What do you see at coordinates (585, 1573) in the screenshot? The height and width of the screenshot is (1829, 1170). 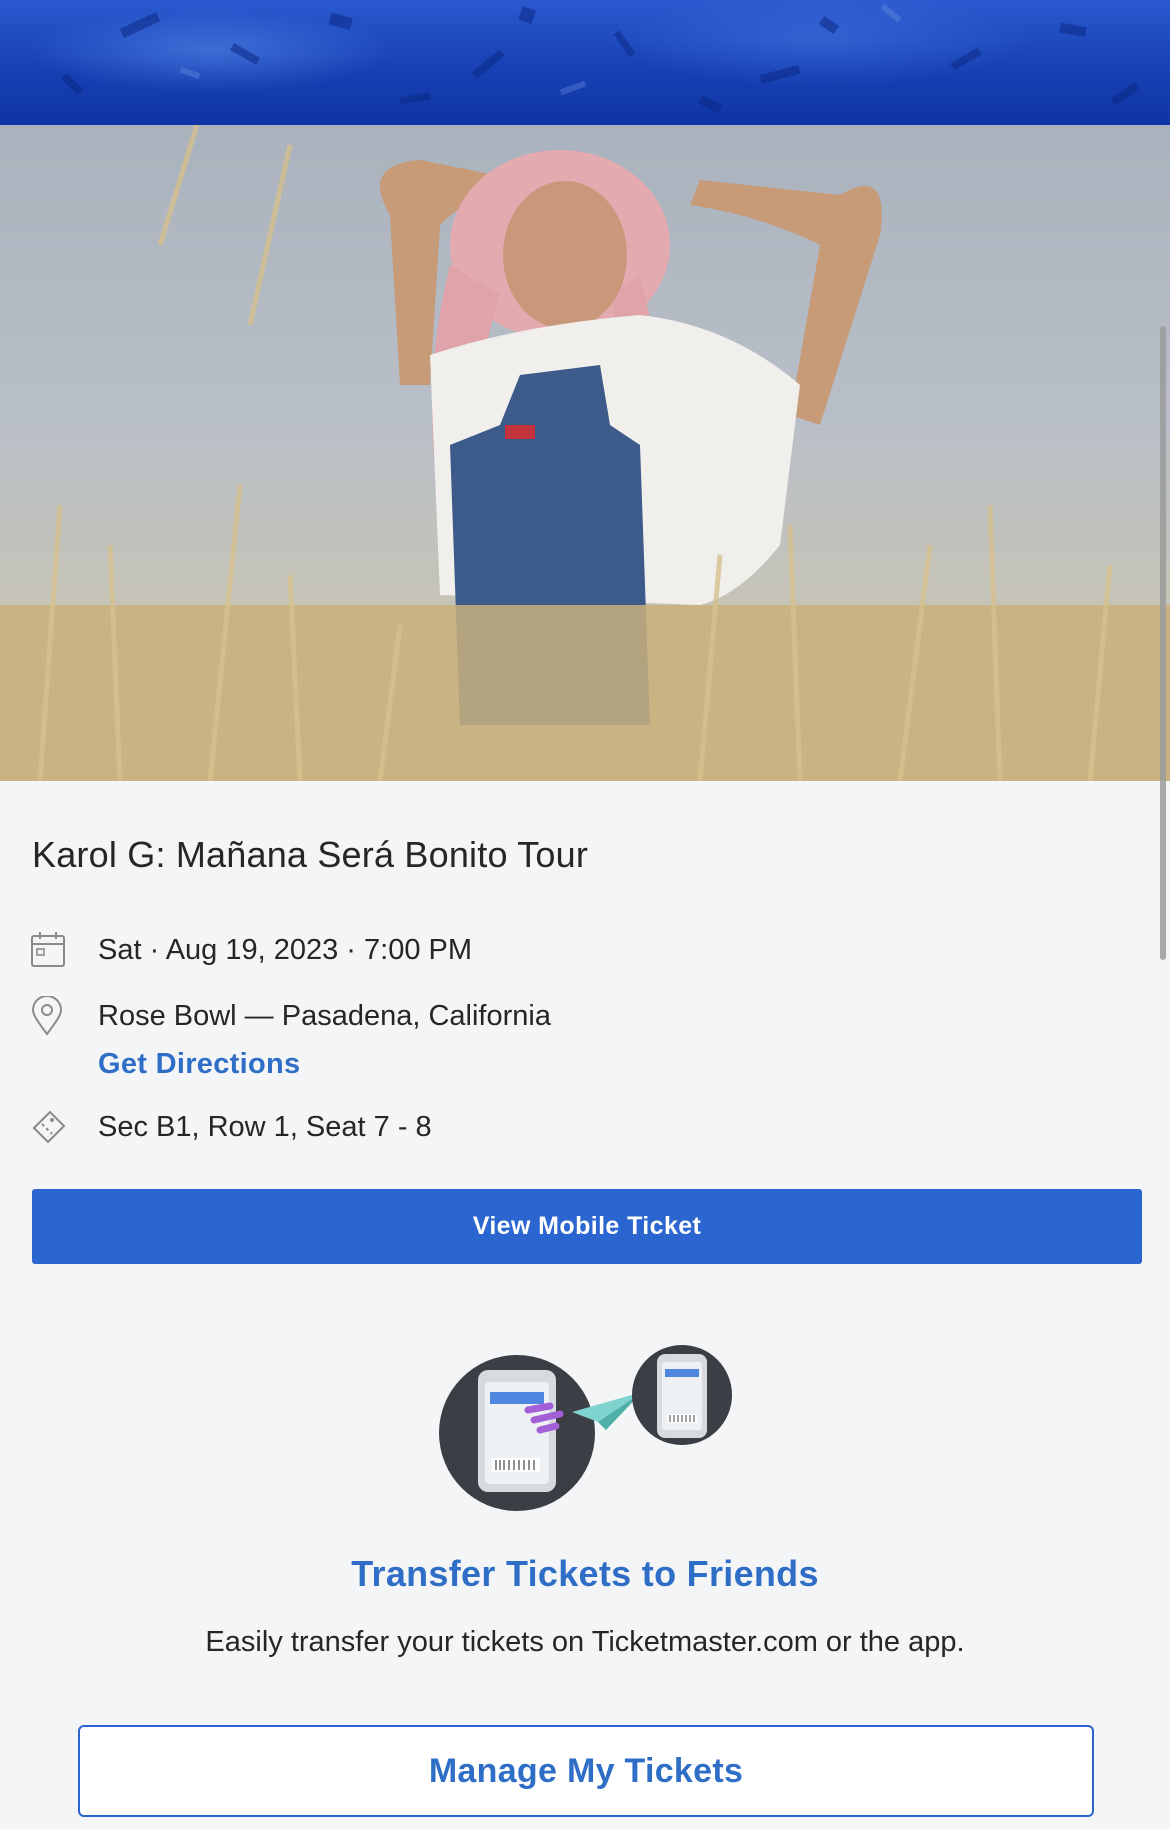 I see `transfer-title: Transfer Tickets to Friends` at bounding box center [585, 1573].